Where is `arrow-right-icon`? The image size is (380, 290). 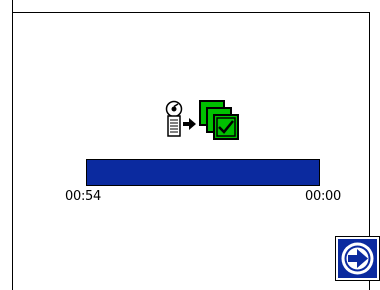
arrow-right-icon is located at coordinates (189, 124).